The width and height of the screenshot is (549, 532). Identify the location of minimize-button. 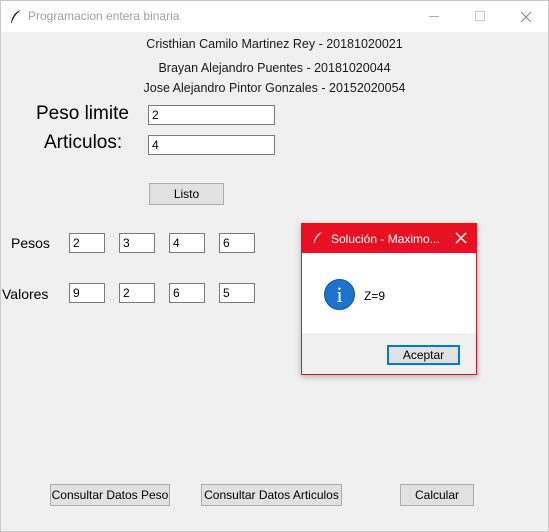
(434, 16).